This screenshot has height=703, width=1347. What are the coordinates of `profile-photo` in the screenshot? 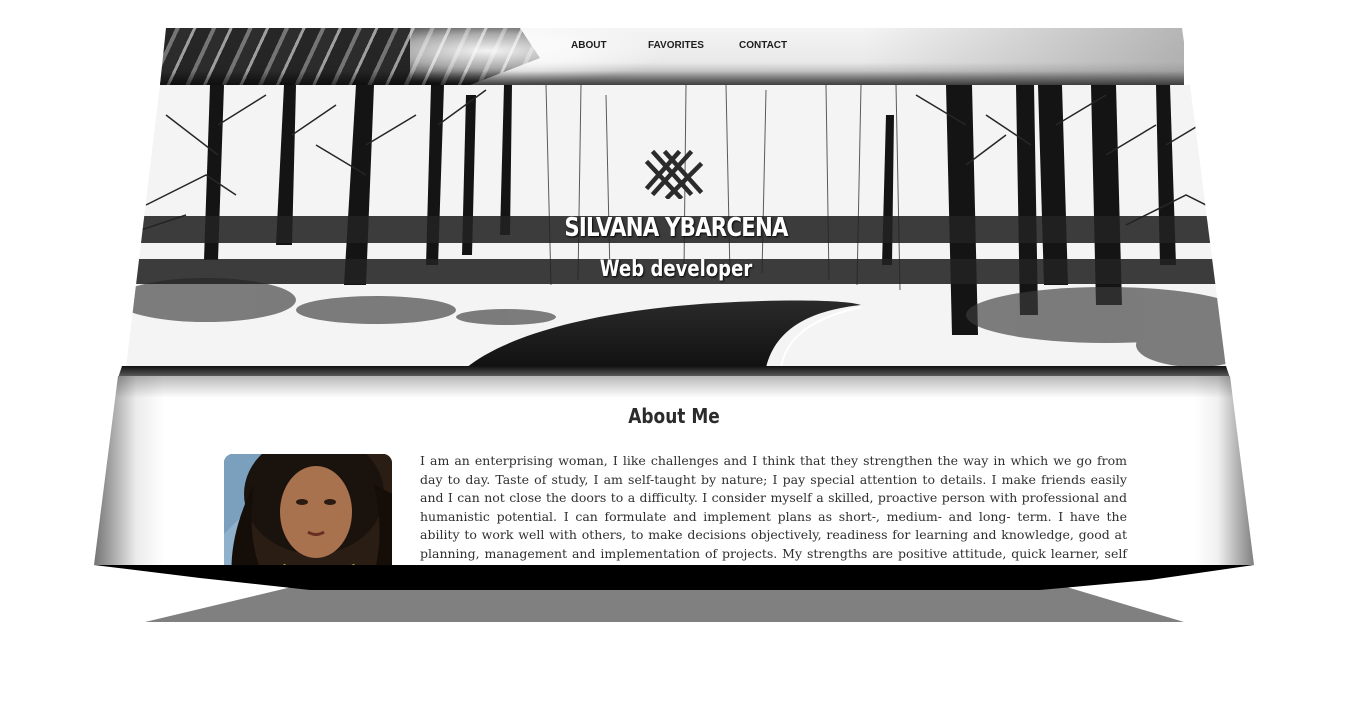 It's located at (308, 509).